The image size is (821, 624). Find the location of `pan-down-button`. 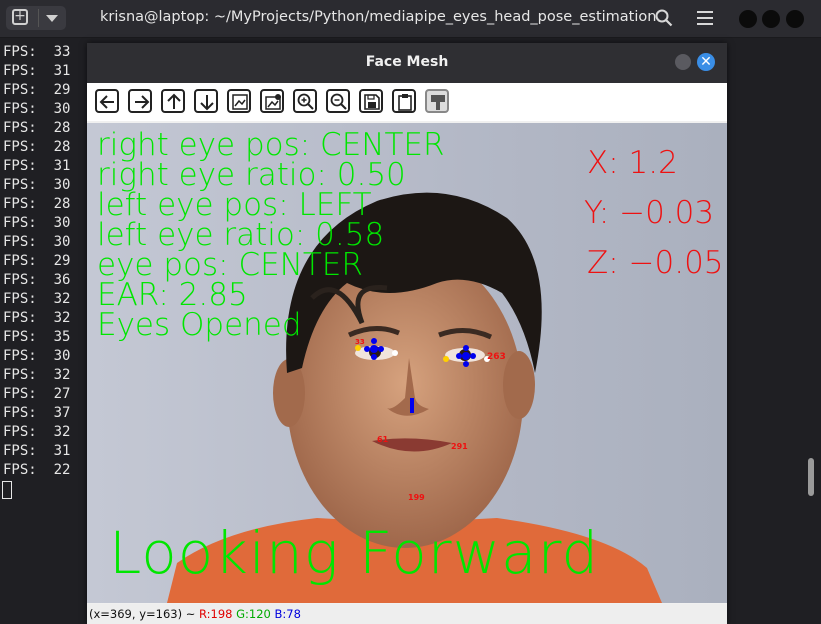

pan-down-button is located at coordinates (206, 101).